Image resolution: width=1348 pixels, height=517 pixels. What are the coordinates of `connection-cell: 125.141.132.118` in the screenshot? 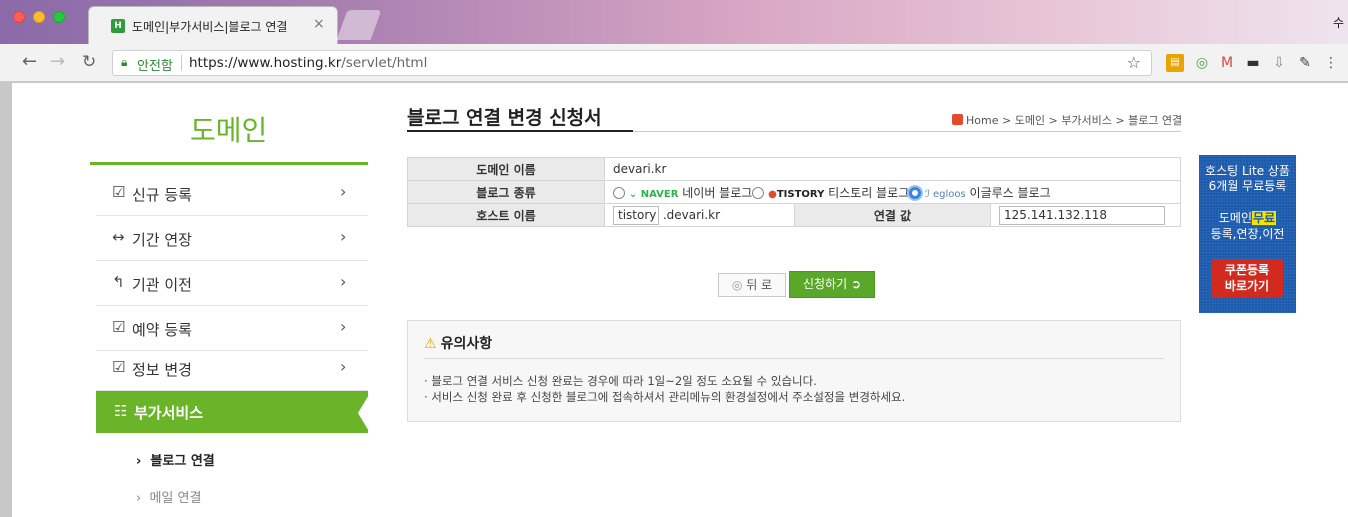 It's located at (1085, 215).